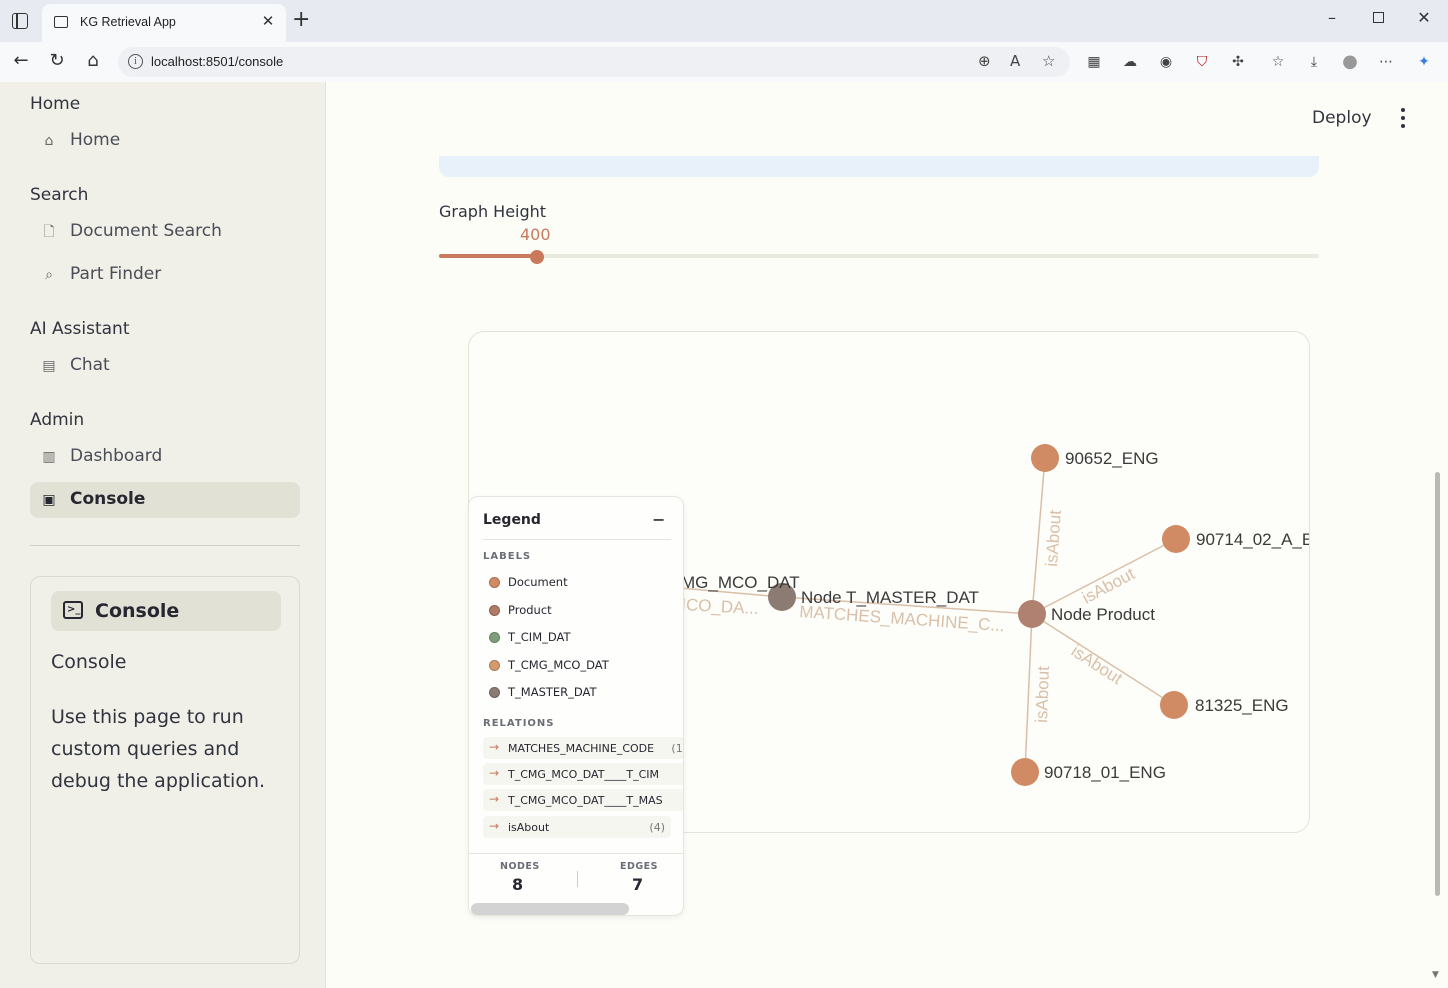 The height and width of the screenshot is (988, 1448). Describe the element at coordinates (639, 866) in the screenshot. I see `edges-count-label: EDGES` at that location.